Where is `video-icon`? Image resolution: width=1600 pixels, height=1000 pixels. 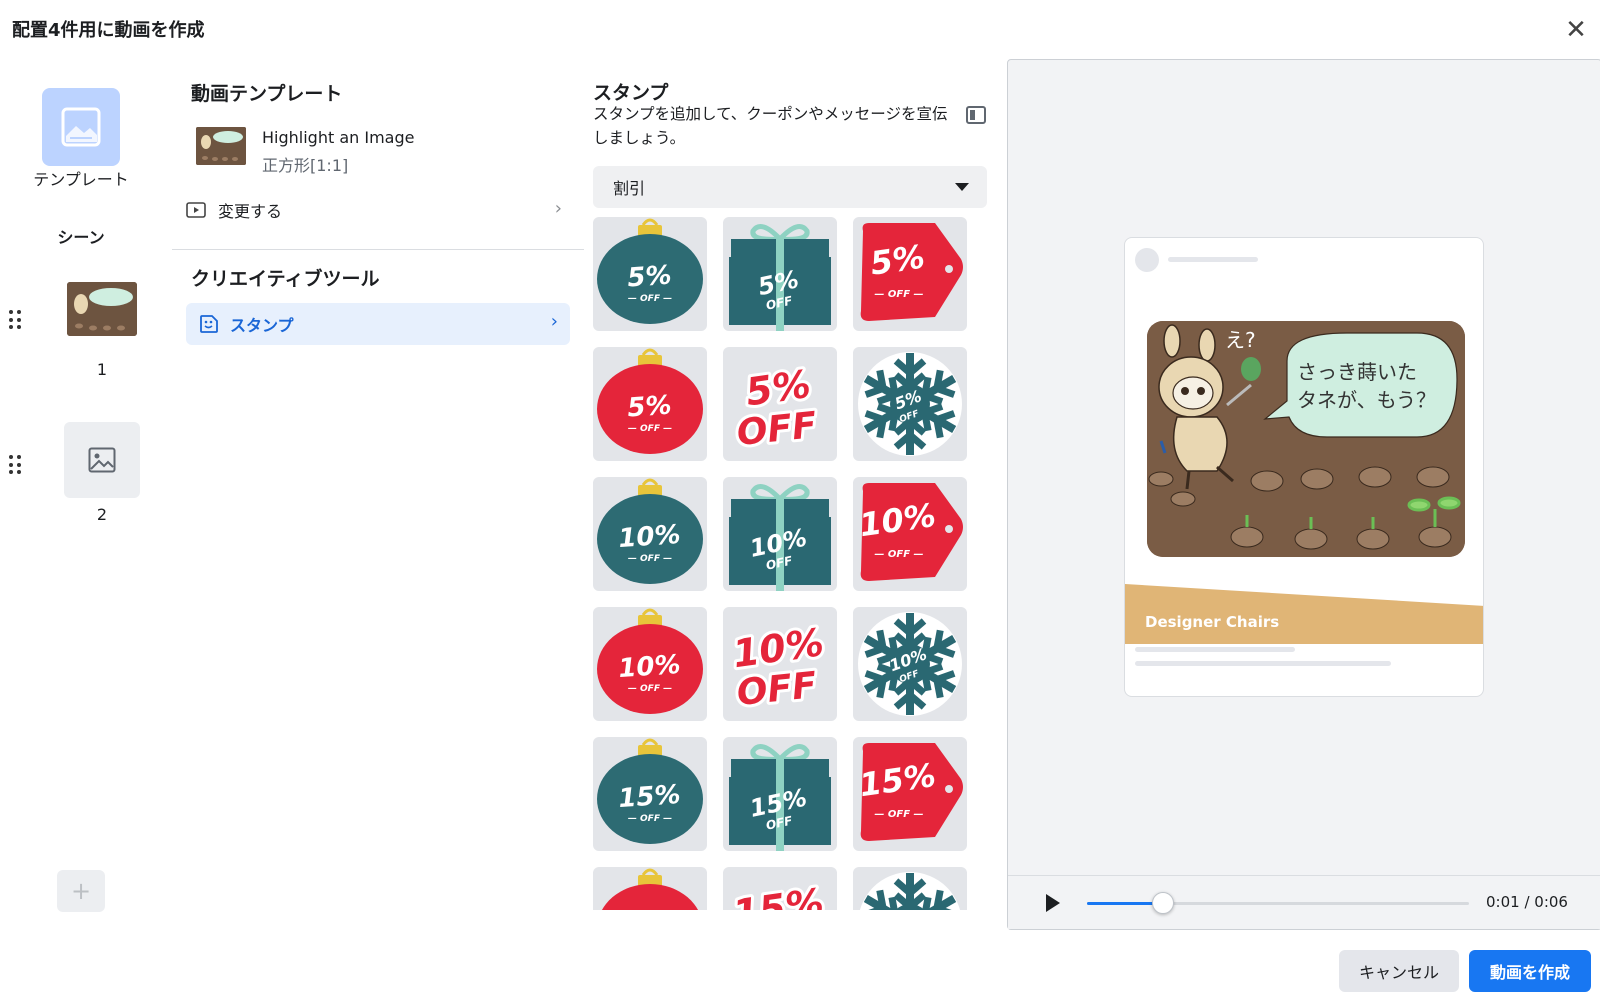
video-icon is located at coordinates (196, 210).